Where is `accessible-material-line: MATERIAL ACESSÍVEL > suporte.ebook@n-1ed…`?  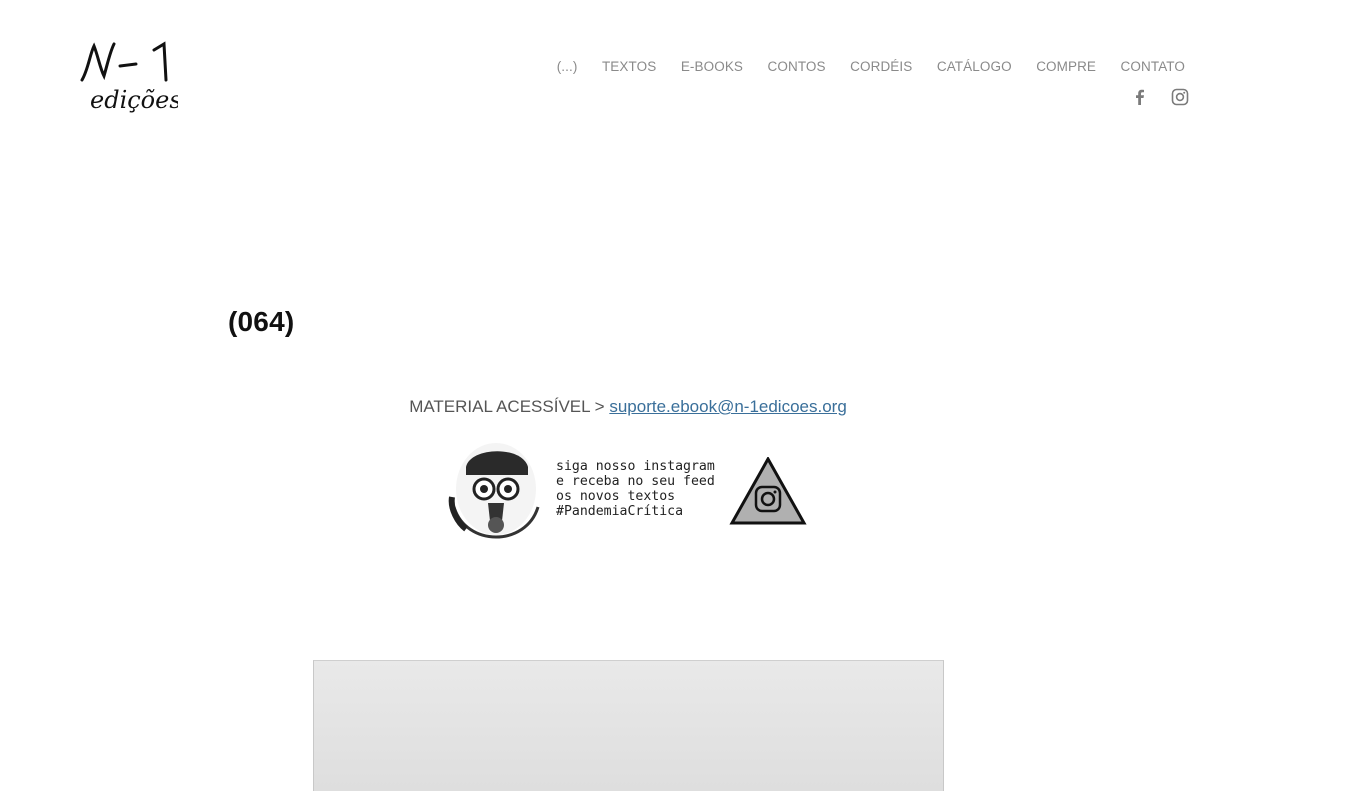
accessible-material-line: MATERIAL ACESSÍVEL > suporte.ebook@n-1ed… is located at coordinates (628, 407).